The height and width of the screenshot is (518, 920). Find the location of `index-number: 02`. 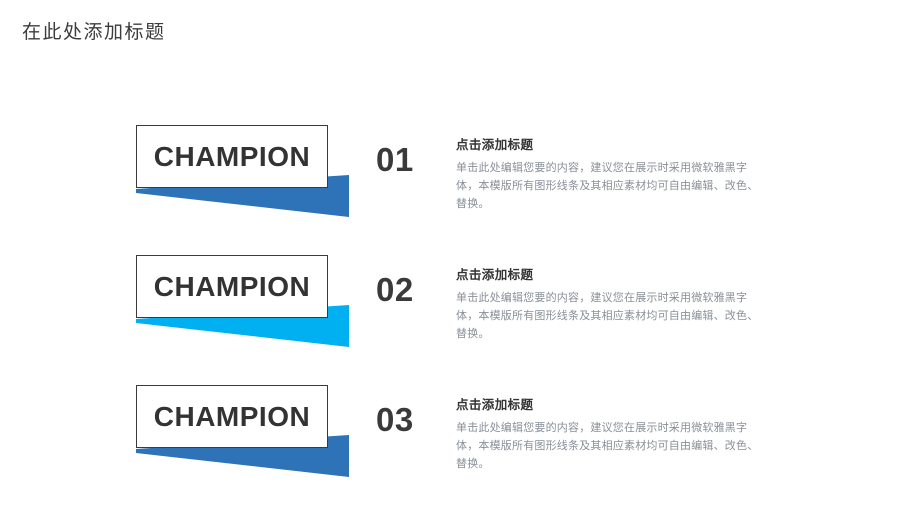

index-number: 02 is located at coordinates (395, 289).